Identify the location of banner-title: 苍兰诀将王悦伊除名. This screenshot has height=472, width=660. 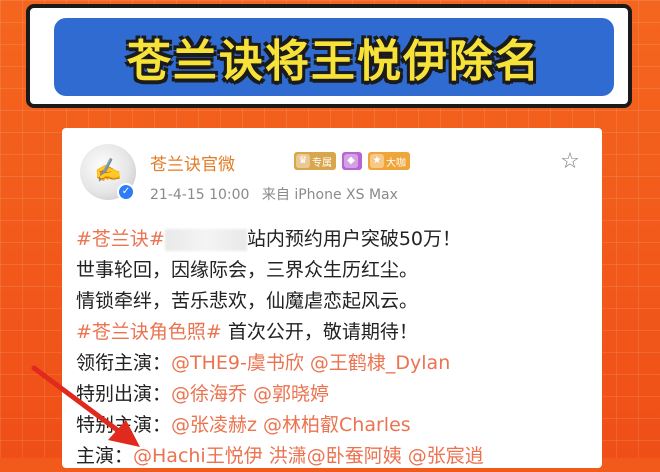
(334, 61).